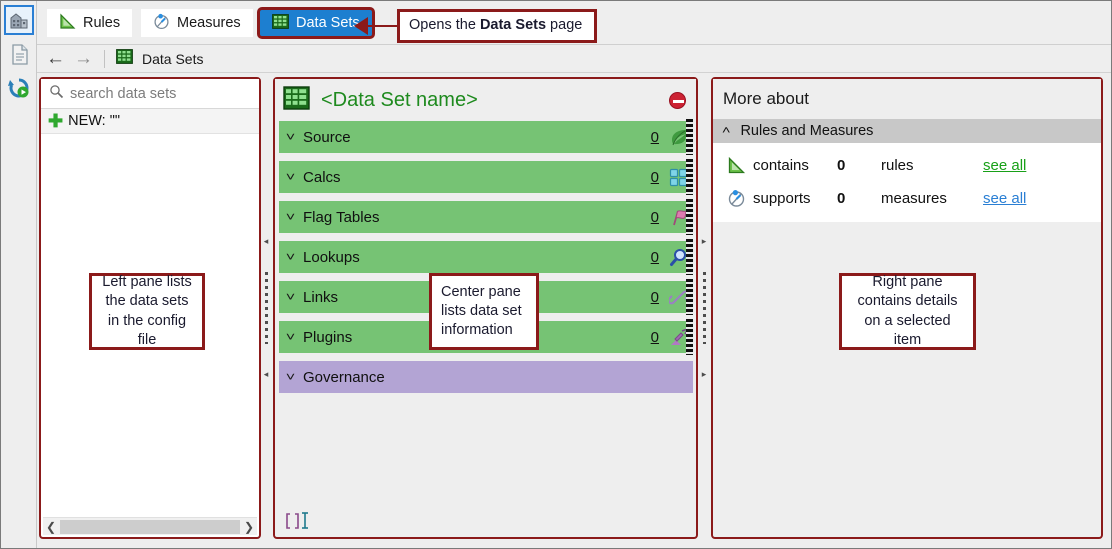 The image size is (1112, 549). What do you see at coordinates (94, 121) in the screenshot?
I see `new-data-set-label: NEW: ""` at bounding box center [94, 121].